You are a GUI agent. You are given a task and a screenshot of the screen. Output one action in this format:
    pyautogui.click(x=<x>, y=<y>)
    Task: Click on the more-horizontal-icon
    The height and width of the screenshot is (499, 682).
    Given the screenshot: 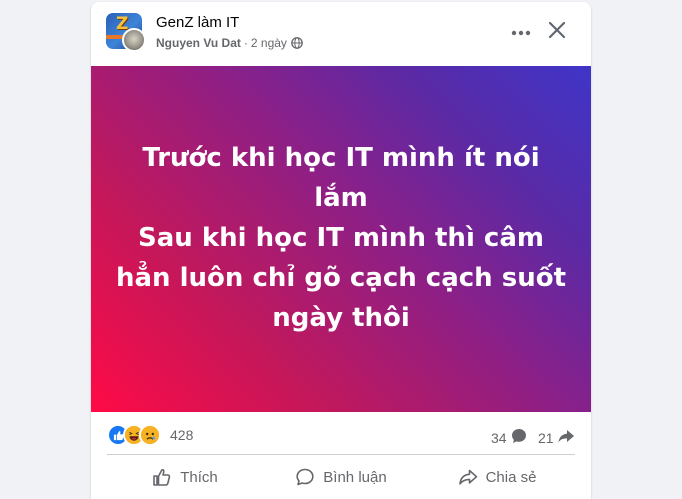 What is the action you would take?
    pyautogui.click(x=521, y=32)
    